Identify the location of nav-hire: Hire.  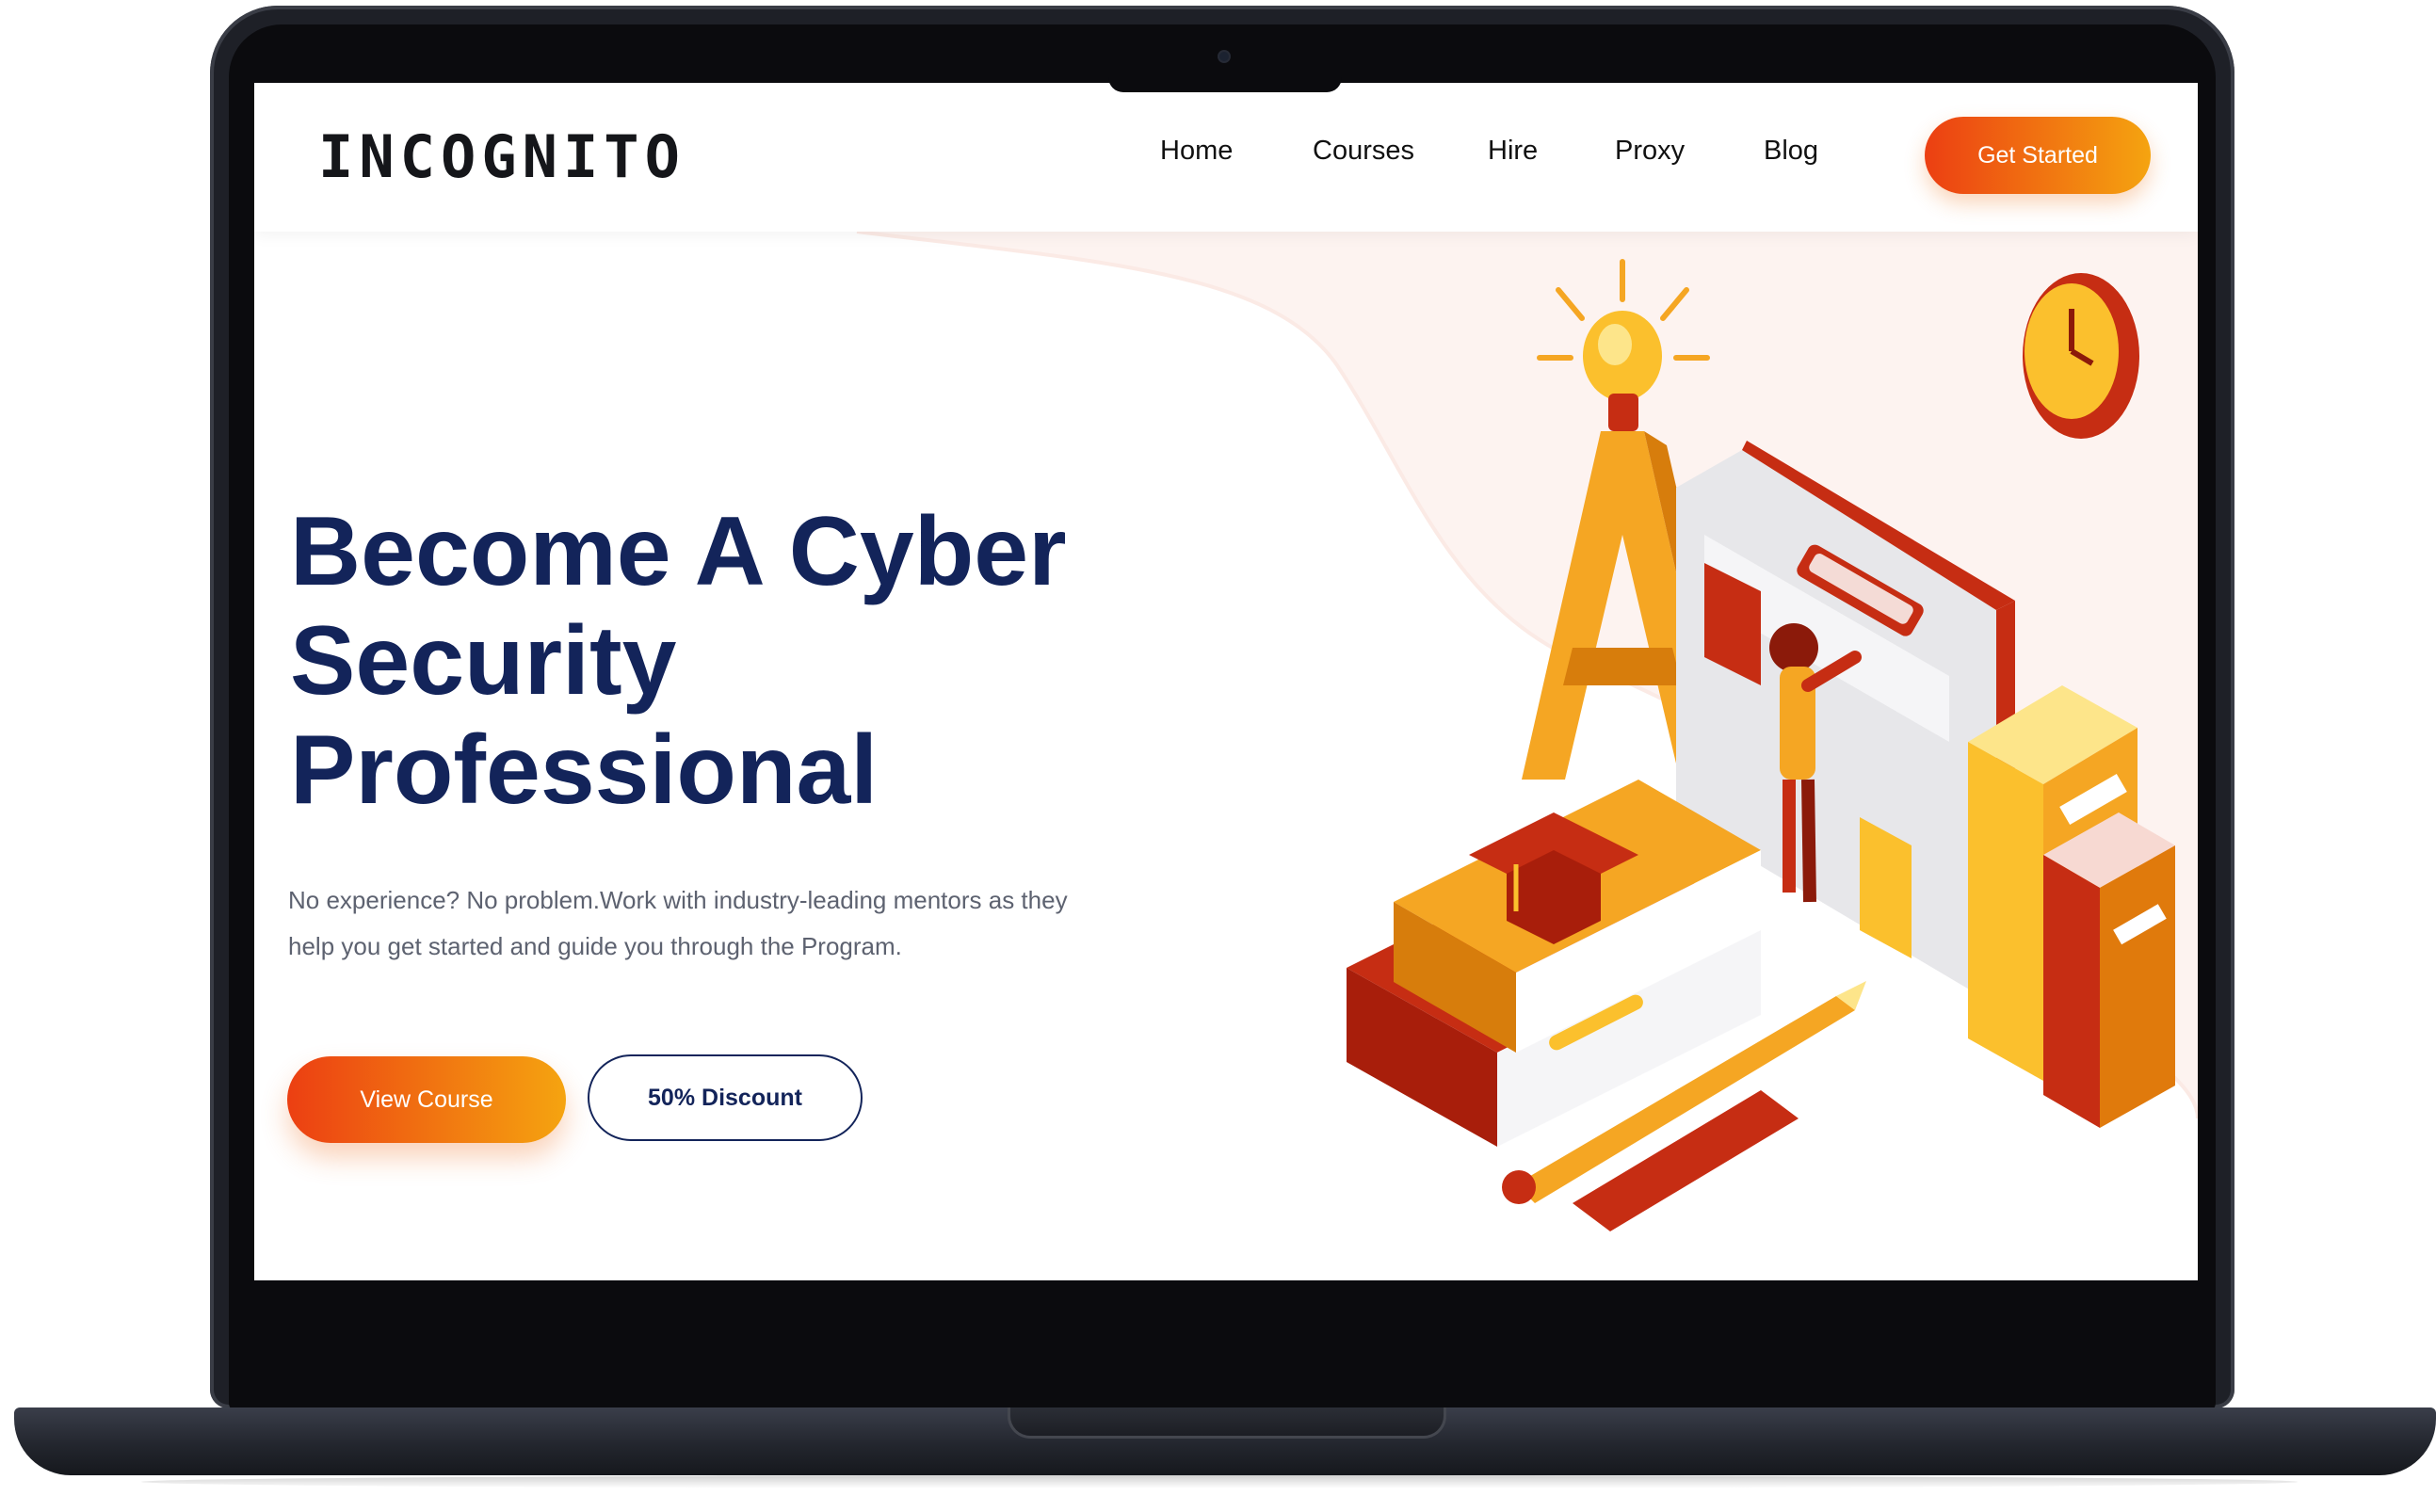
(1513, 151).